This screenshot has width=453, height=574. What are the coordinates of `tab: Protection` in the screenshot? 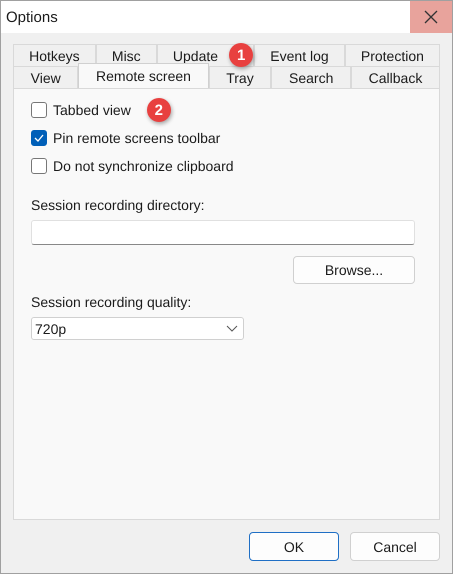 It's located at (392, 55).